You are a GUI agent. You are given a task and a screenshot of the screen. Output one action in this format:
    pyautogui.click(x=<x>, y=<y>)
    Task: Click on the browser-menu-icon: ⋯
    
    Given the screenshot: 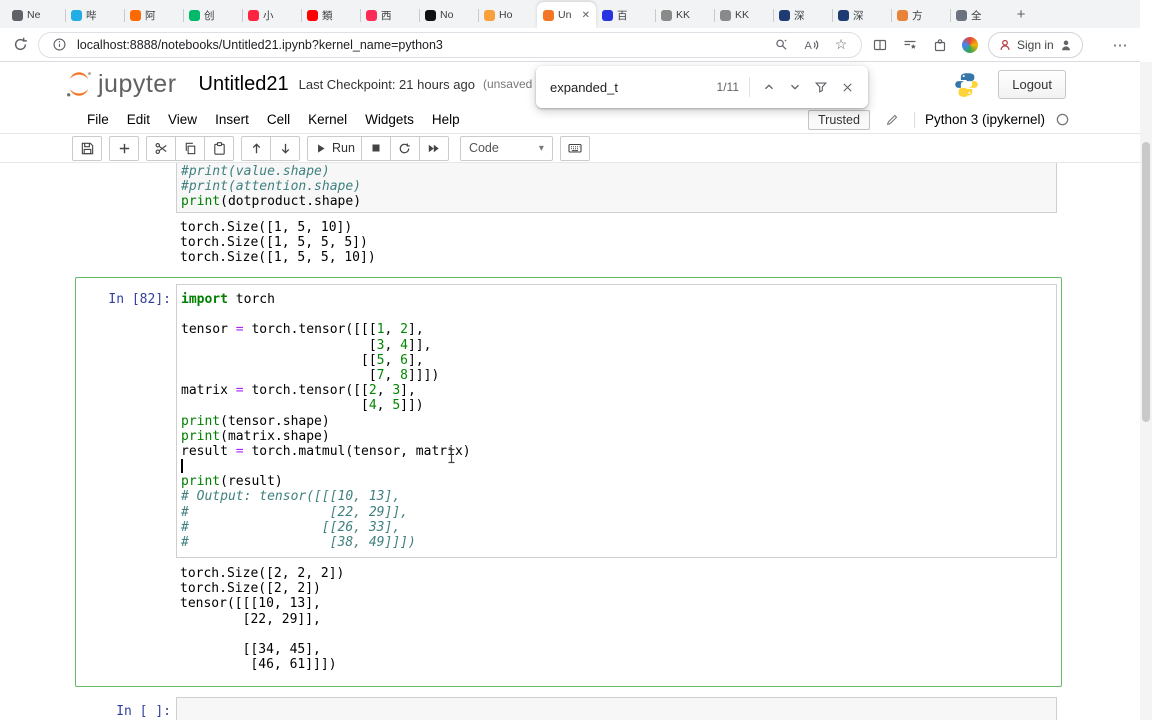 What is the action you would take?
    pyautogui.click(x=1120, y=45)
    